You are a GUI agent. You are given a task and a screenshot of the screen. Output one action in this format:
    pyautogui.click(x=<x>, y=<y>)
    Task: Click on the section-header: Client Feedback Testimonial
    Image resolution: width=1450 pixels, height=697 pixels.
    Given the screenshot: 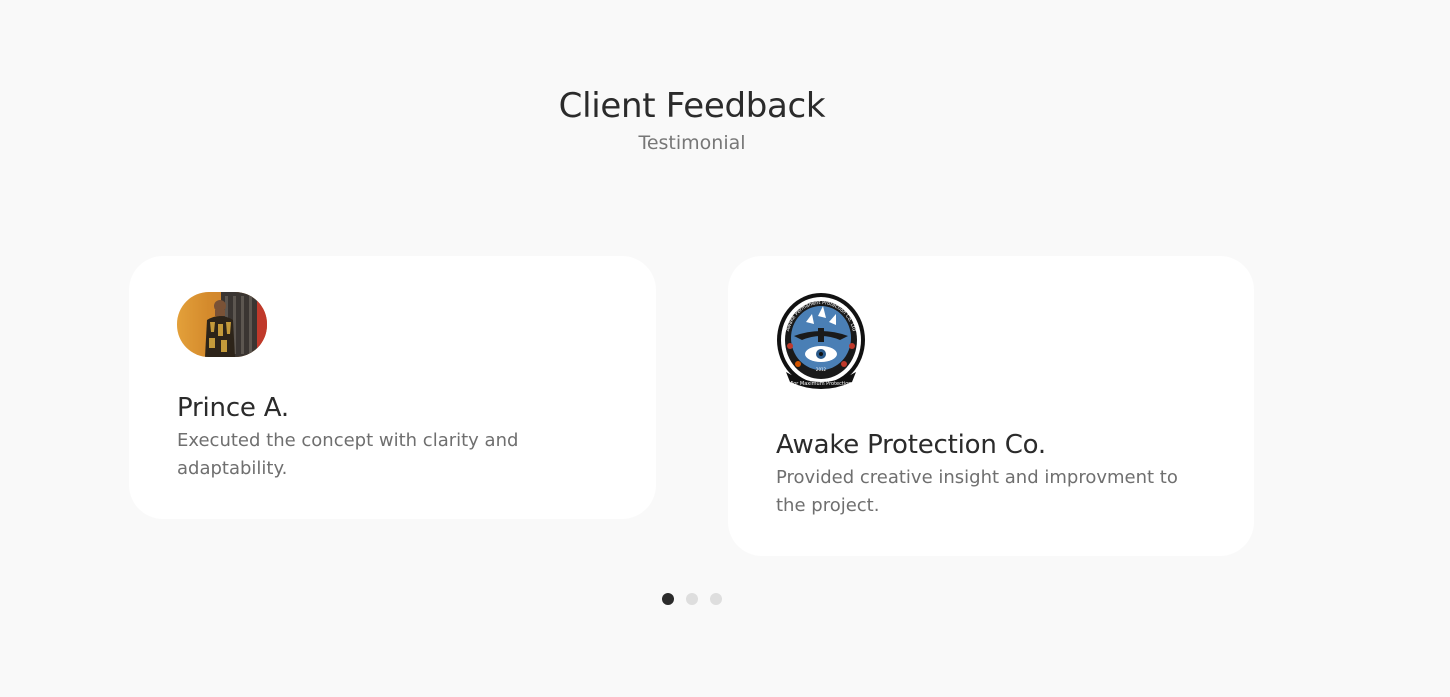 What is the action you would take?
    pyautogui.click(x=692, y=120)
    